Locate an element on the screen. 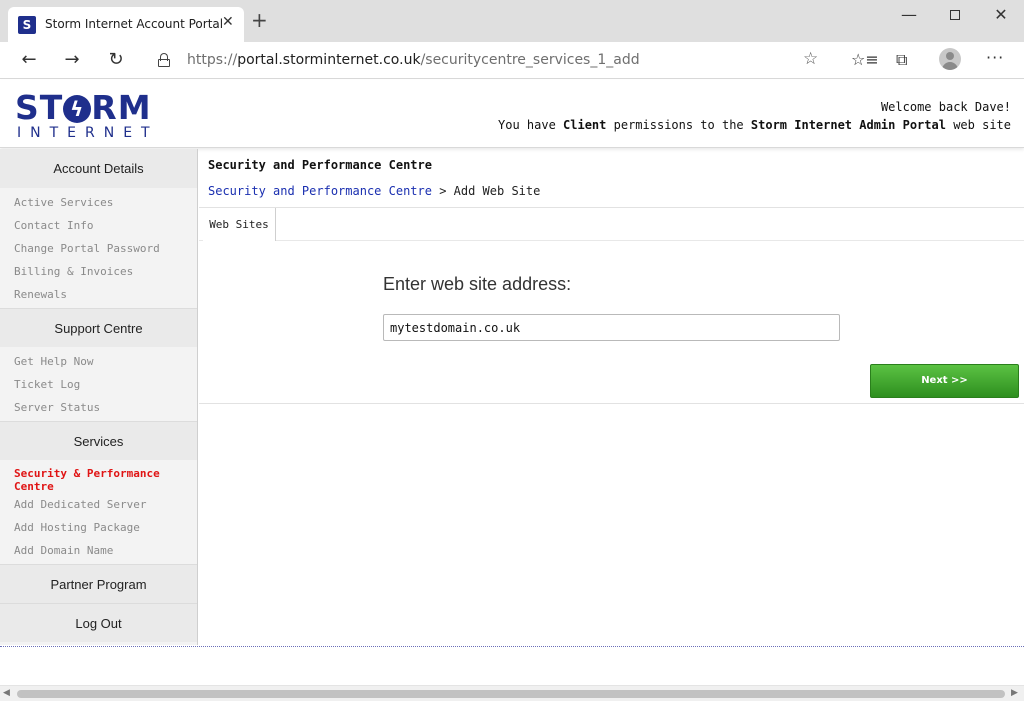  url-scheme: https:// is located at coordinates (212, 60).